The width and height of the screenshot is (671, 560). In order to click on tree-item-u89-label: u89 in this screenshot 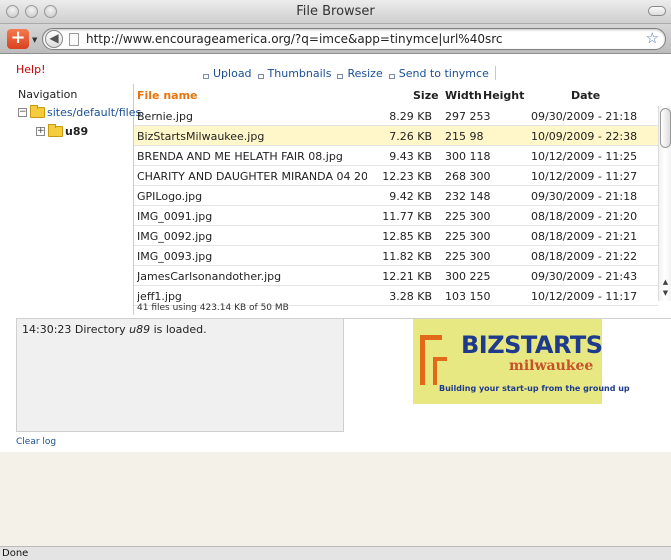, I will do `click(76, 131)`.